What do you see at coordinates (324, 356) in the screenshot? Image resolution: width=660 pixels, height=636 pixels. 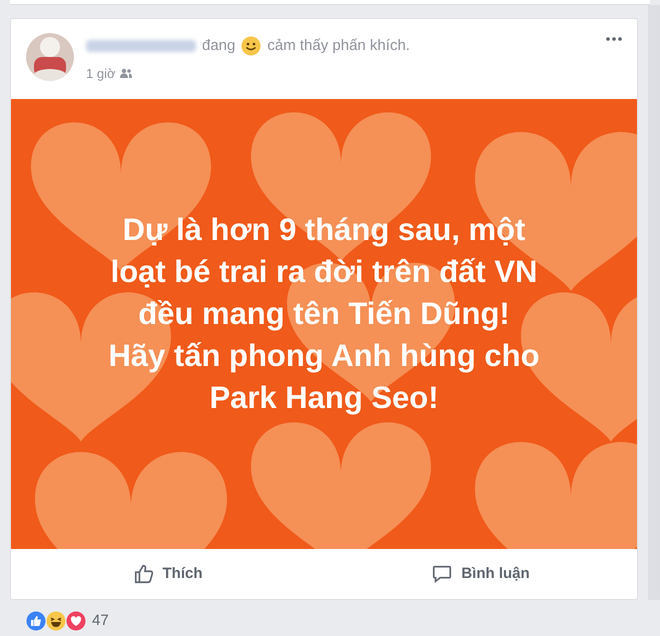 I see `status-text-line: Hãy tấn phong Anh hùng cho` at bounding box center [324, 356].